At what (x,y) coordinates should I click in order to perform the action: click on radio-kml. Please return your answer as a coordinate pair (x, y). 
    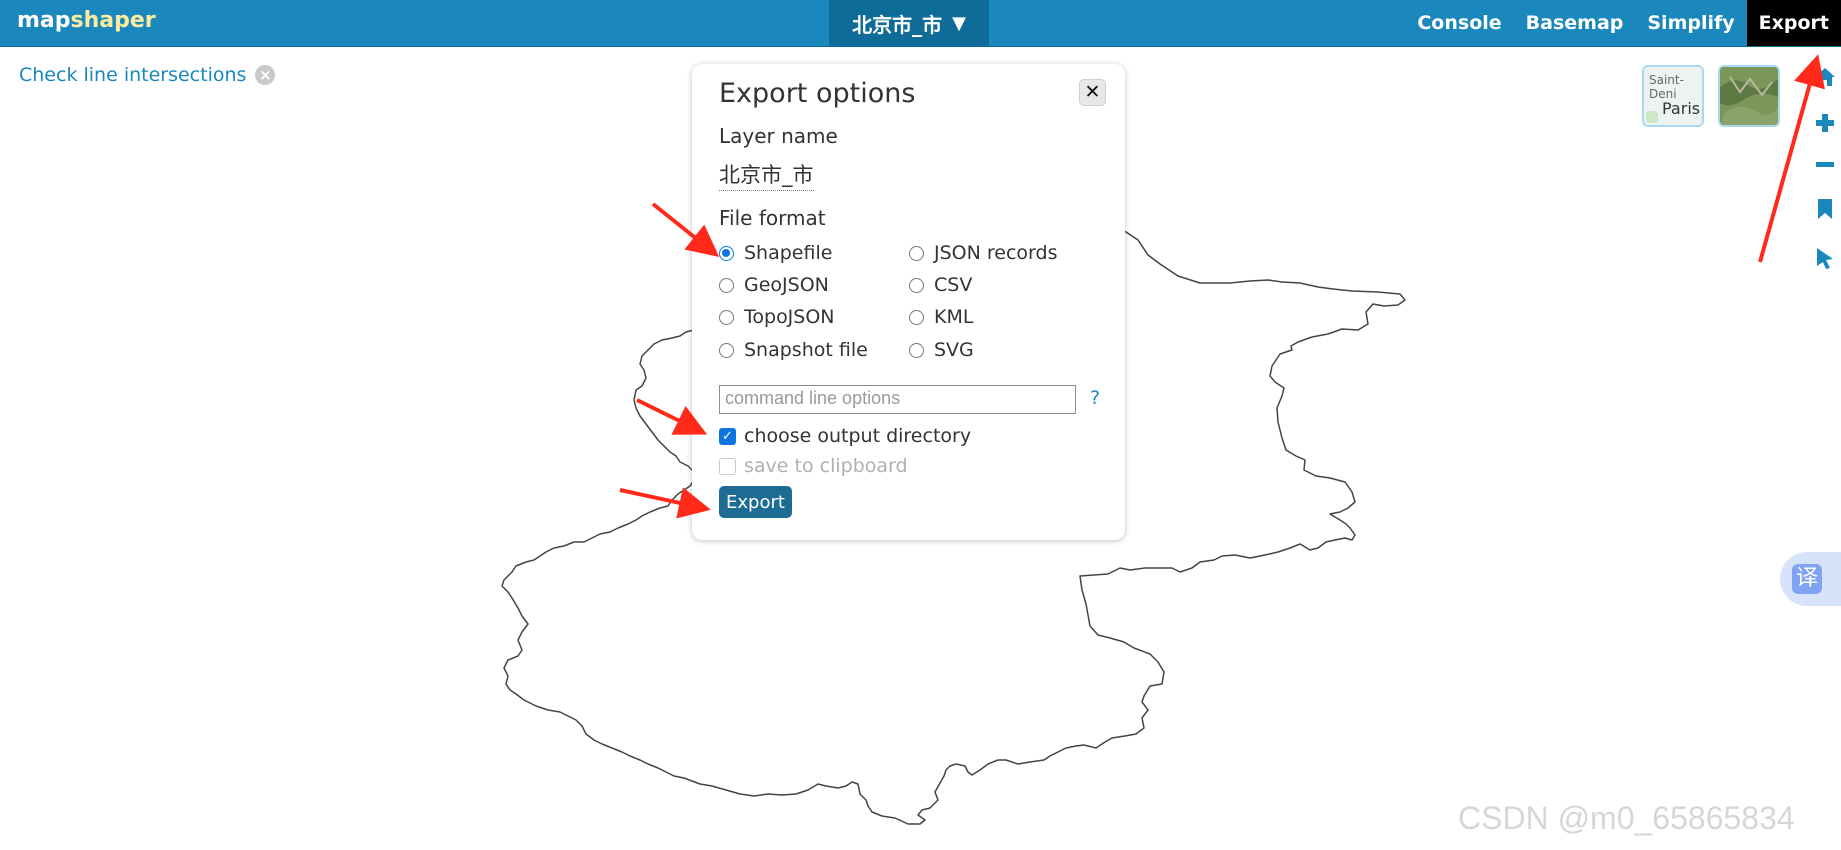
    Looking at the image, I should click on (916, 317).